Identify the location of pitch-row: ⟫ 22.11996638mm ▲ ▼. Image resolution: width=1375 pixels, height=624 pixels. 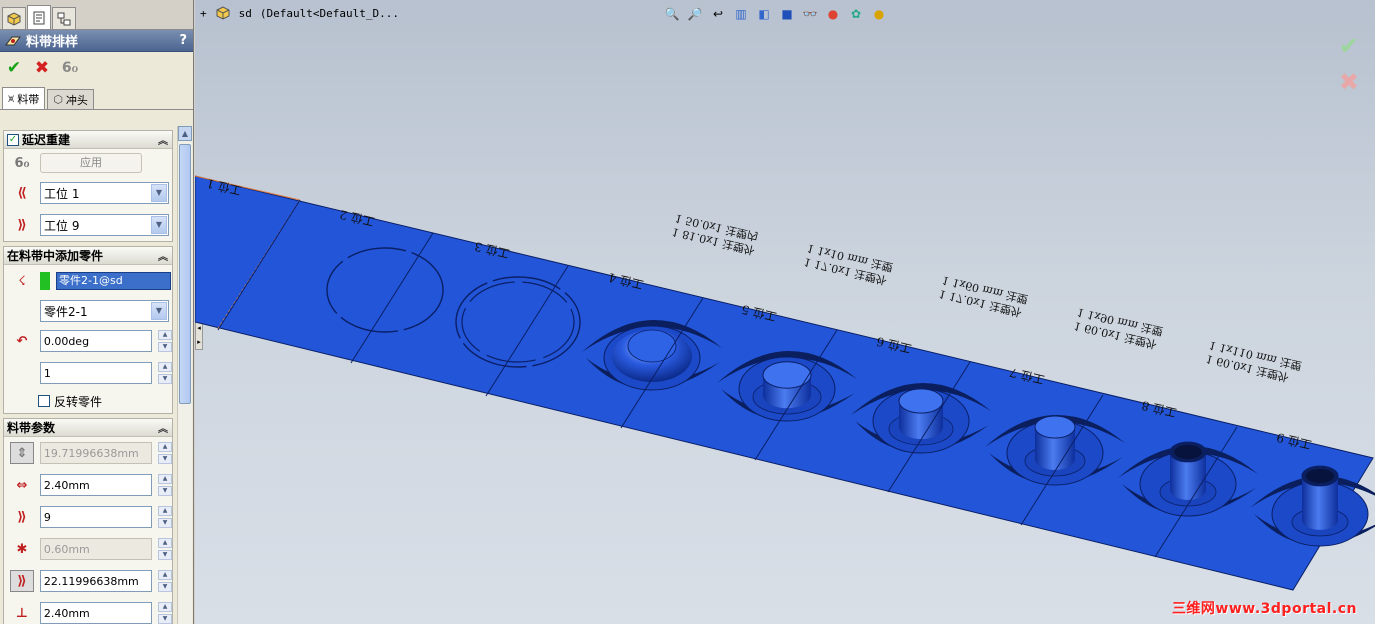
(88, 581).